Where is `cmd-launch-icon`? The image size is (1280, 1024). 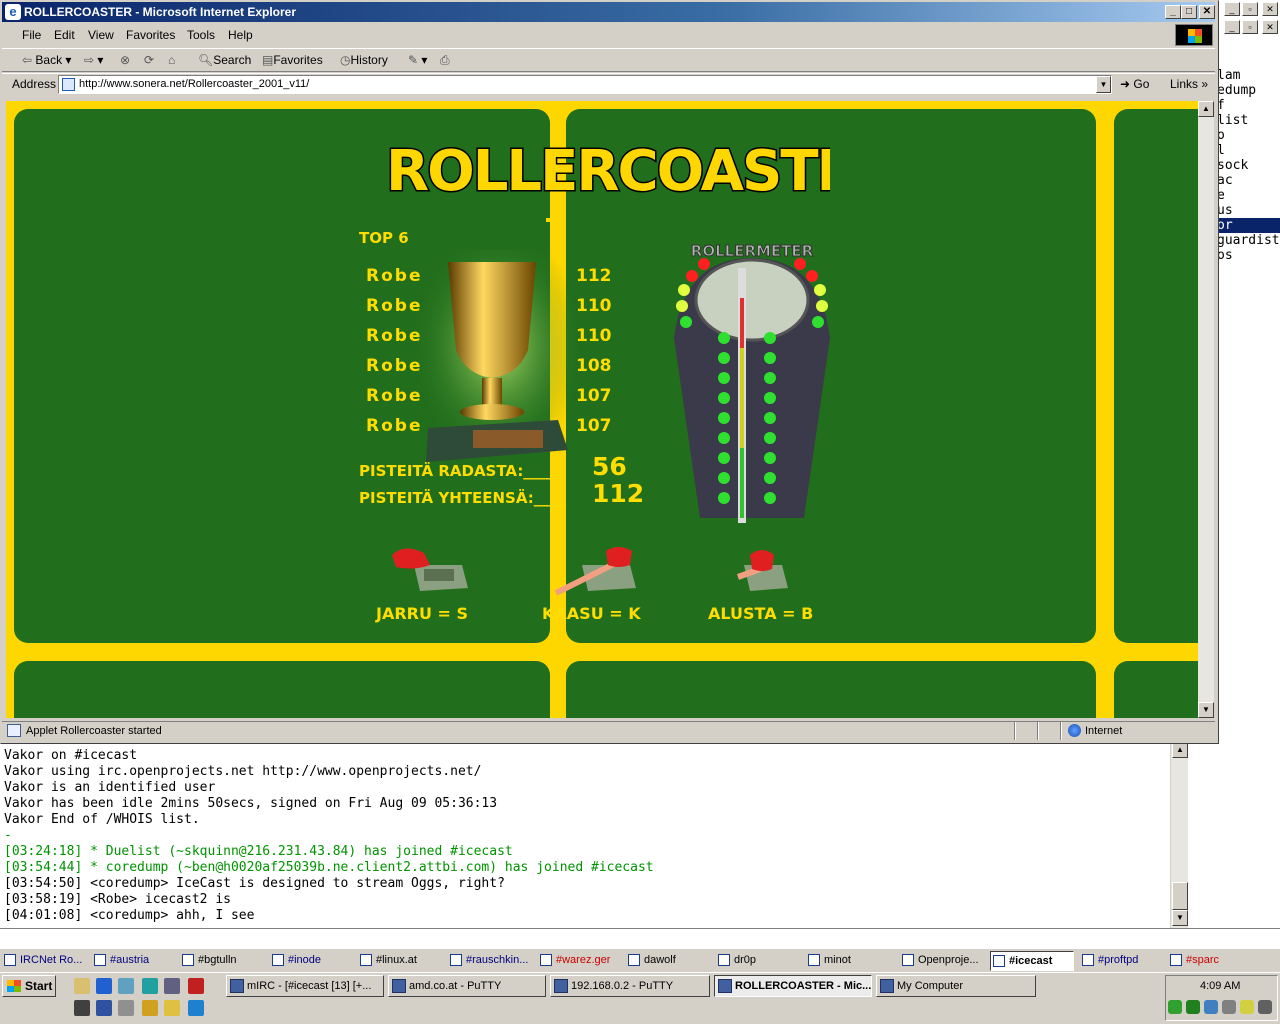
cmd-launch-icon is located at coordinates (82, 1008).